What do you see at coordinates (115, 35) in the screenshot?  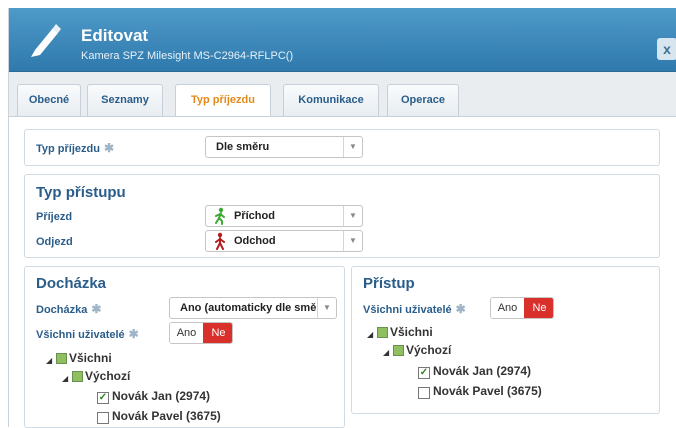 I see `dialog-title: Editovat` at bounding box center [115, 35].